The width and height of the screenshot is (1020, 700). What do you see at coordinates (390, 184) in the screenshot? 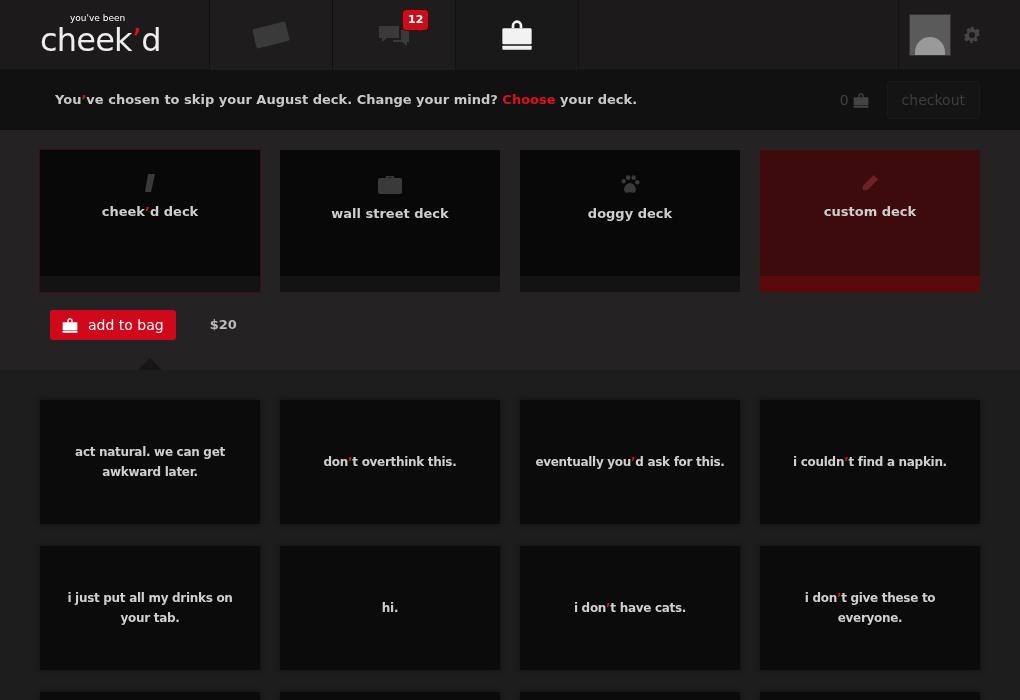
I see `briefcase-icon` at bounding box center [390, 184].